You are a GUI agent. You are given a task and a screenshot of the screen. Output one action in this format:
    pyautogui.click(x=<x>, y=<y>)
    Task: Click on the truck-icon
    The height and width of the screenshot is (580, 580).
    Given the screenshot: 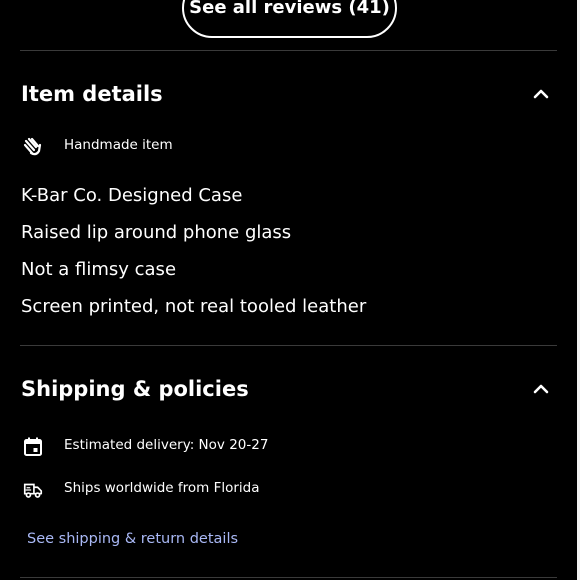 What is the action you would take?
    pyautogui.click(x=33, y=490)
    